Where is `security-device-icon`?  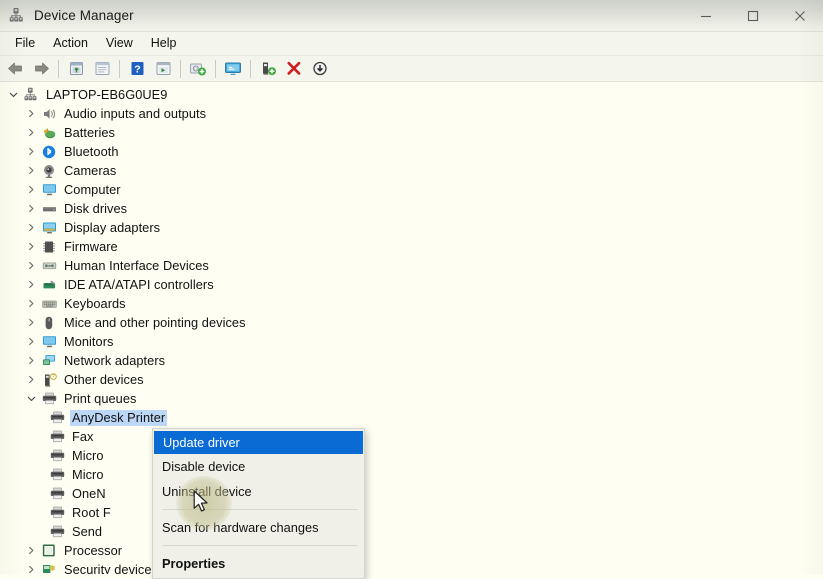 security-device-icon is located at coordinates (49, 568).